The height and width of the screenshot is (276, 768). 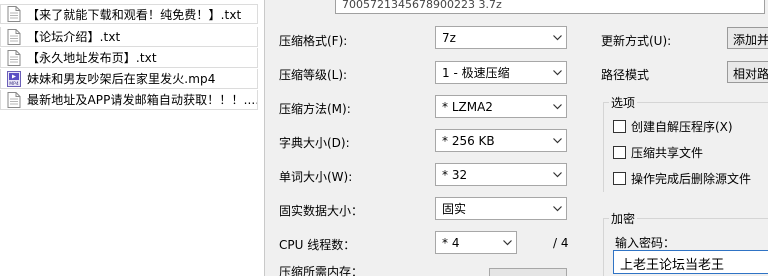 I want to click on format-select: 7z, so click(x=501, y=37).